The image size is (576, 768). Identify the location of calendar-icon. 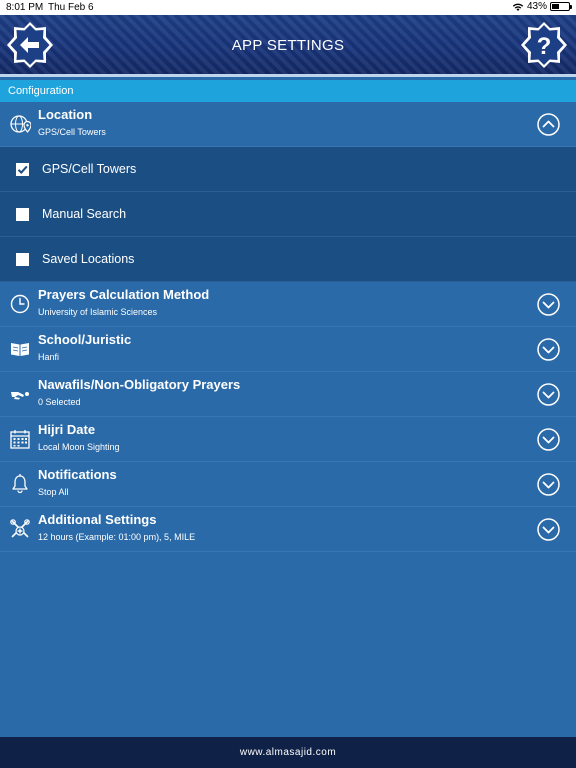
(20, 439).